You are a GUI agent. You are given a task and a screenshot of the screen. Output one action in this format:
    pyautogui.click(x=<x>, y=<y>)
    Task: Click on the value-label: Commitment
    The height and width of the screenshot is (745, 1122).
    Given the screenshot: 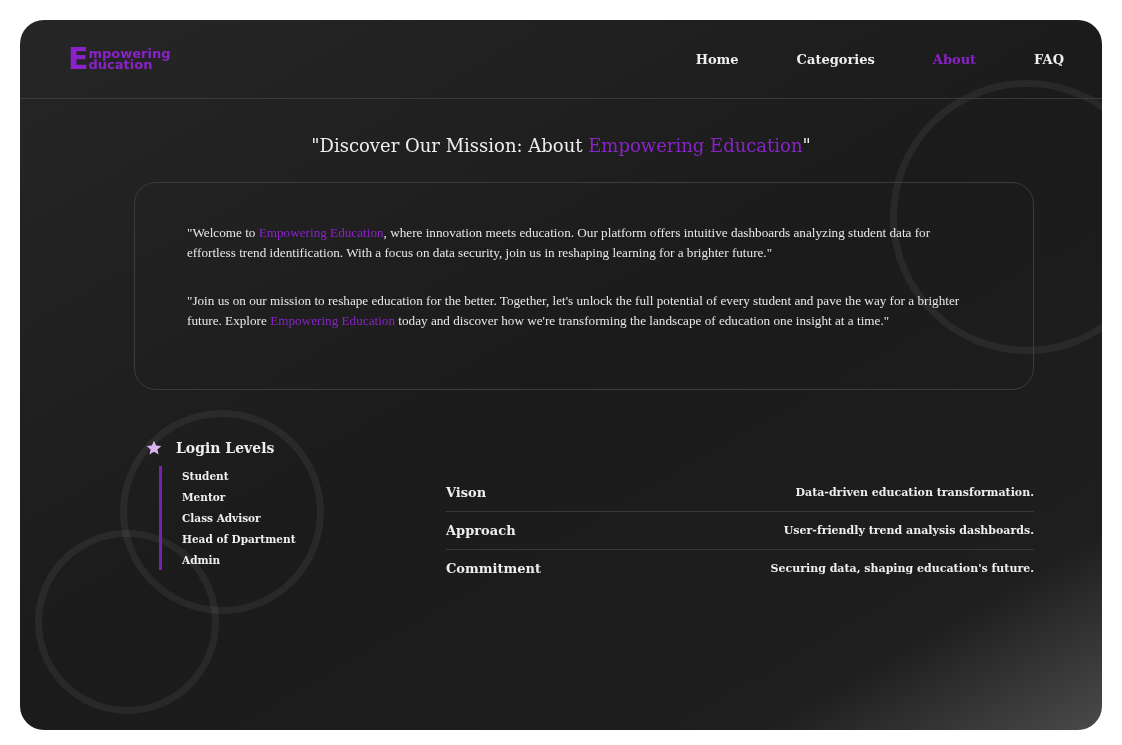 What is the action you would take?
    pyautogui.click(x=493, y=568)
    